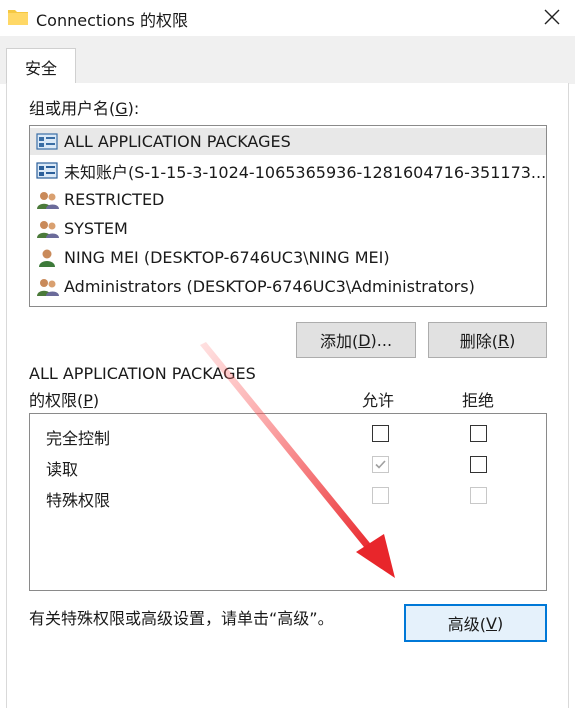 The height and width of the screenshot is (708, 575). What do you see at coordinates (287, 18) in the screenshot?
I see `title-bar: Connections 的权限` at bounding box center [287, 18].